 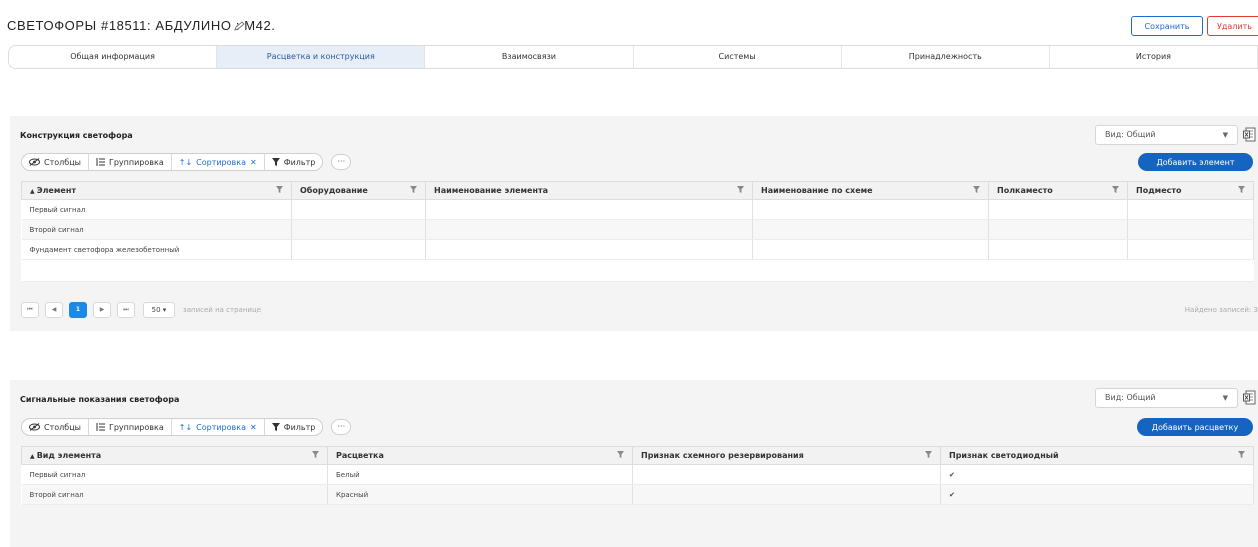 What do you see at coordinates (136, 427) in the screenshot?
I see `grouping-label: Группировка` at bounding box center [136, 427].